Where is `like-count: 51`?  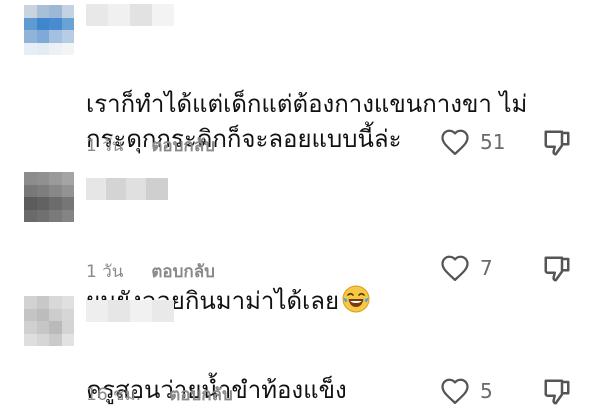
like-count: 51 is located at coordinates (493, 142).